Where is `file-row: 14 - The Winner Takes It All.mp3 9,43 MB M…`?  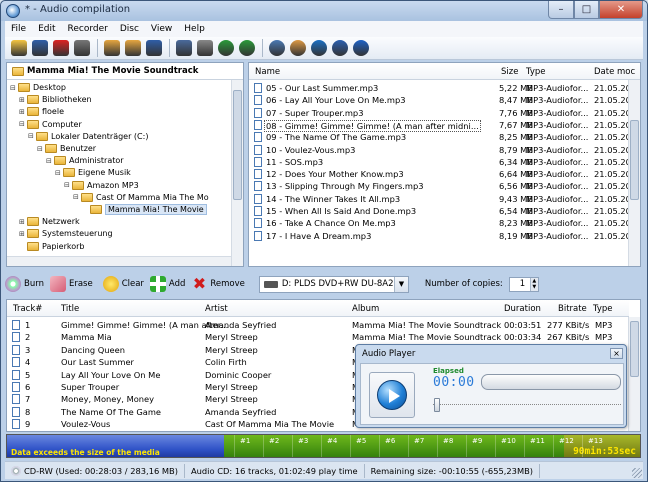
file-row: 14 - The Winner Takes It All.mp3 9,43 MB M… is located at coordinates (441, 199).